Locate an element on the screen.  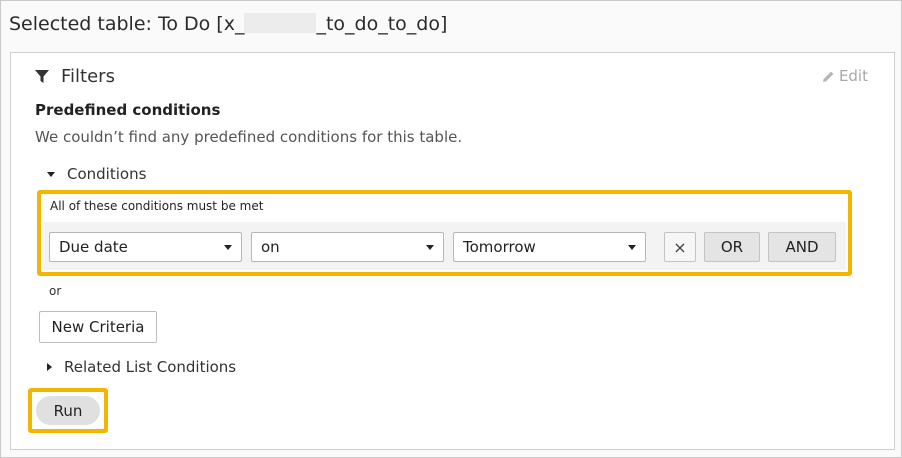
run-highlight: Run is located at coordinates (68, 410).